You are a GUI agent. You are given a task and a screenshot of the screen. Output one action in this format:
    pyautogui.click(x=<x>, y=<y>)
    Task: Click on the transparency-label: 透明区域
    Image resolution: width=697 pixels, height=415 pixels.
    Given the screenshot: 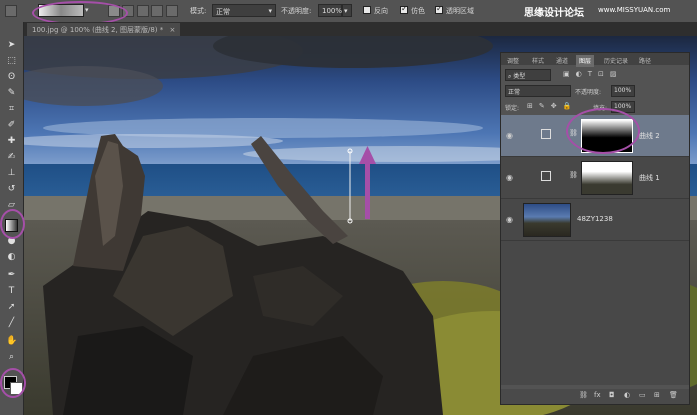 What is the action you would take?
    pyautogui.click(x=460, y=11)
    